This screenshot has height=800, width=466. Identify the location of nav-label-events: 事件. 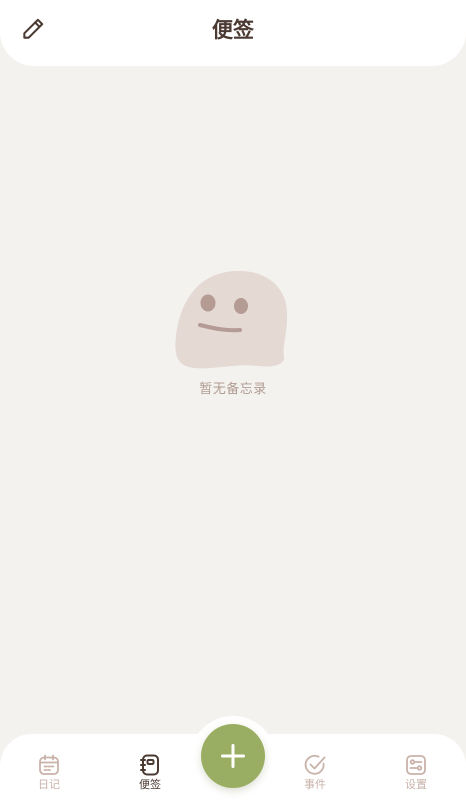
(315, 784).